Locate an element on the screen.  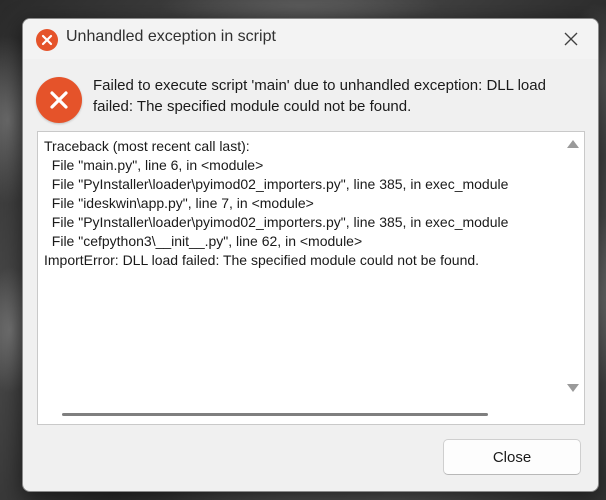
vertical-scrollbar is located at coordinates (572, 269).